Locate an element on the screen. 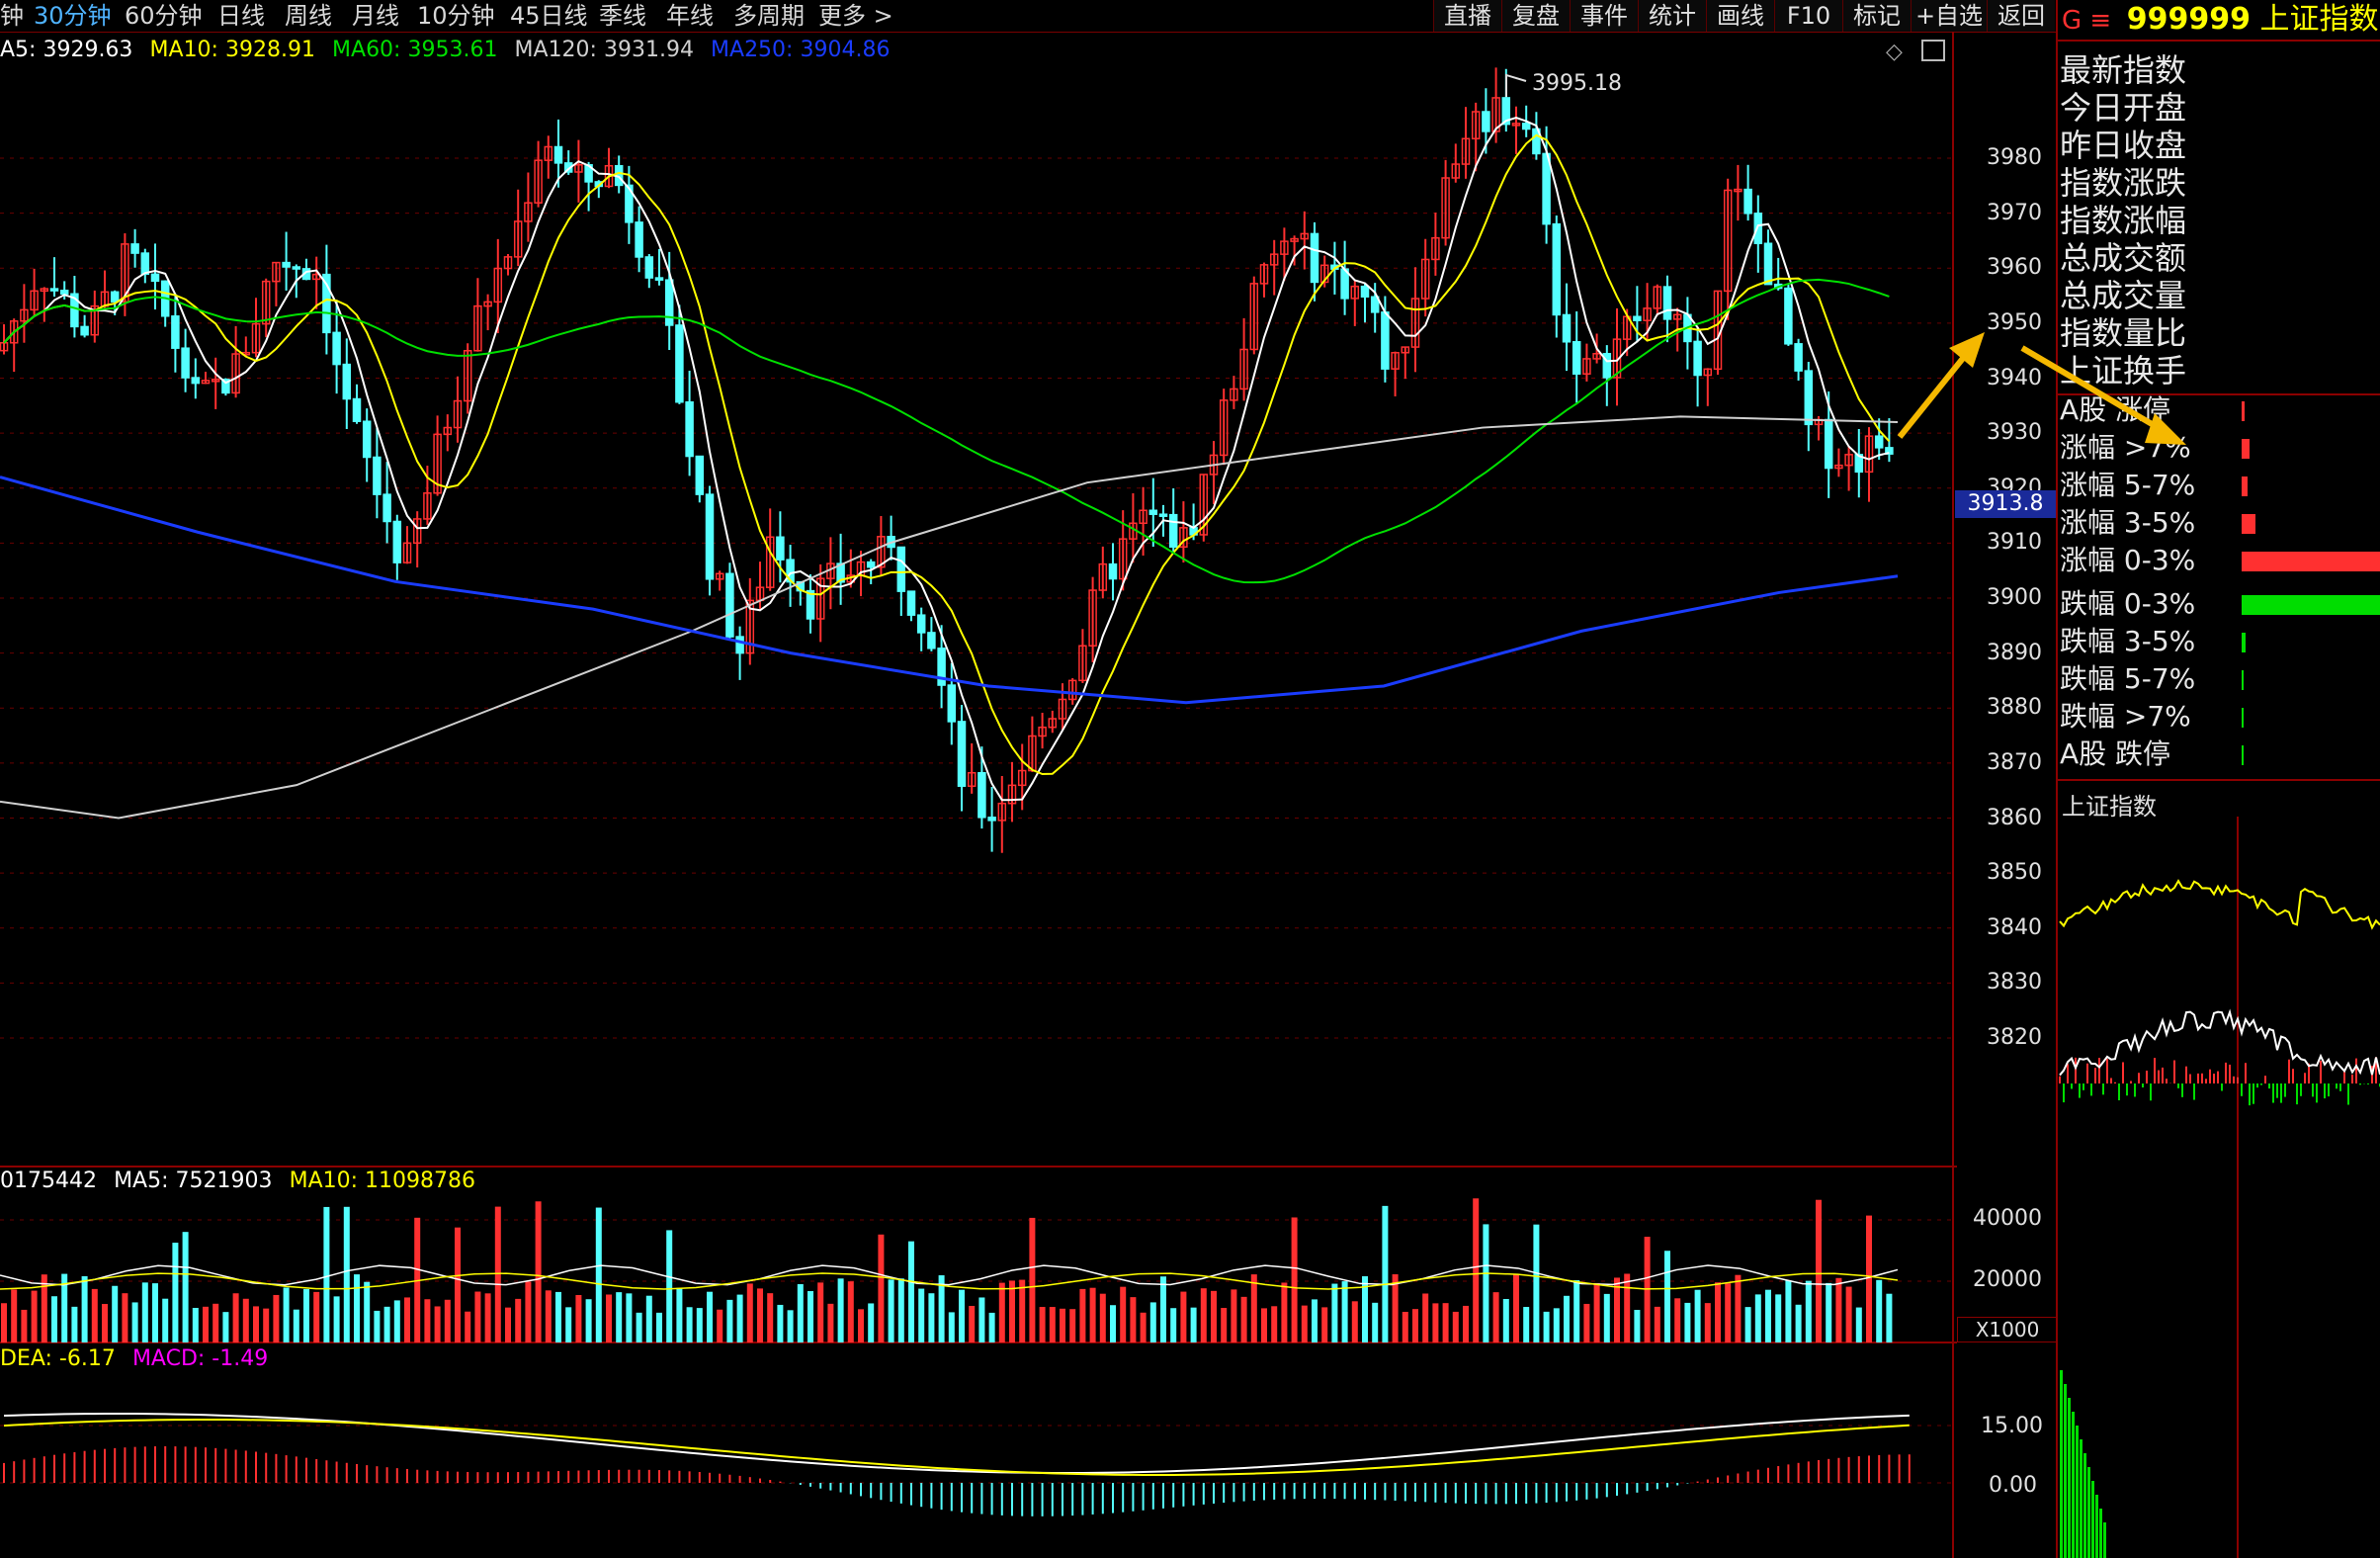 Image resolution: width=2380 pixels, height=1558 pixels. distribution-label: 涨幅 5-7% is located at coordinates (2128, 485).